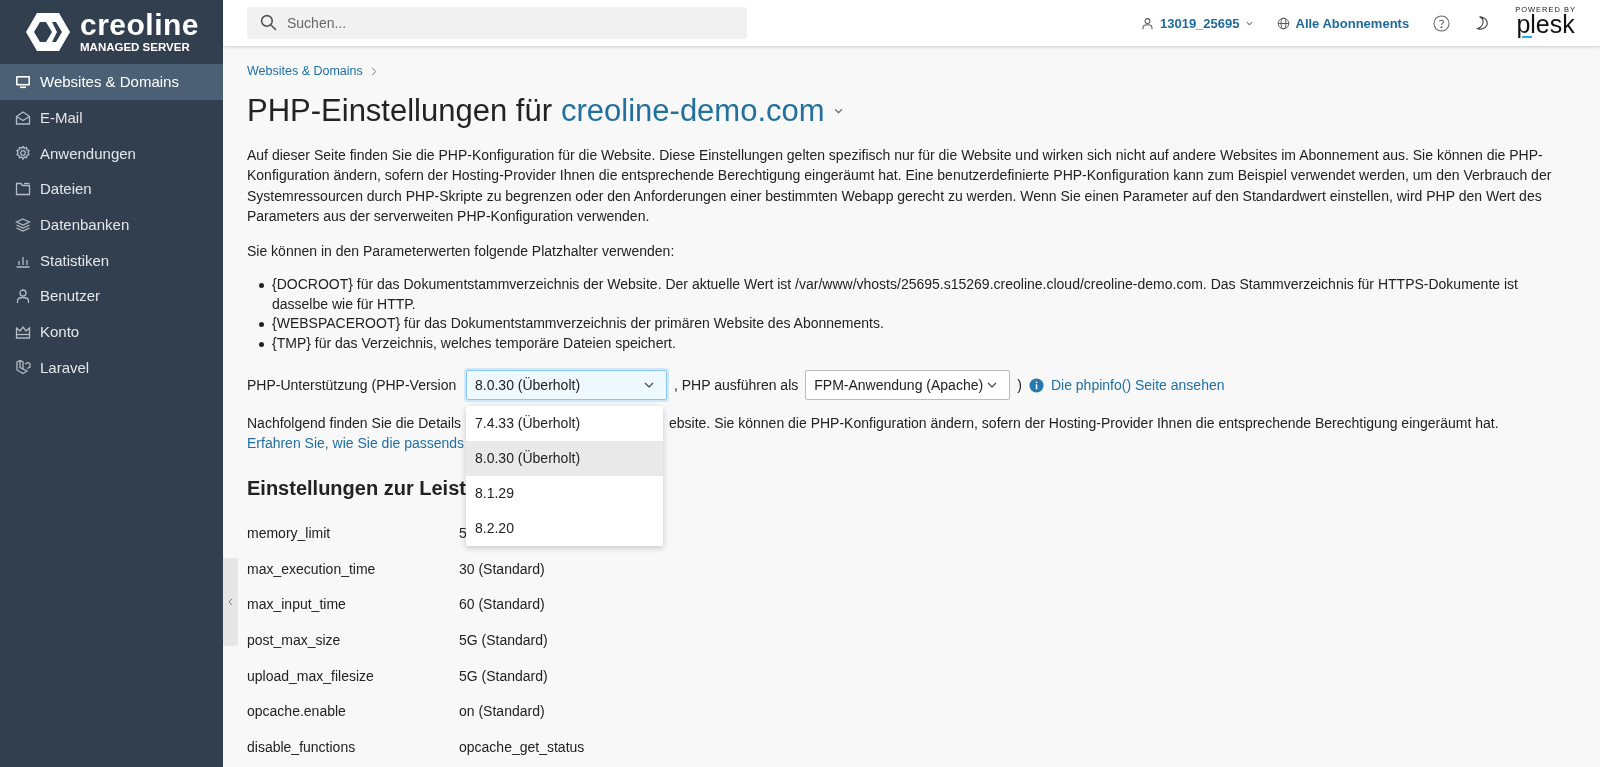 The width and height of the screenshot is (1600, 767). What do you see at coordinates (474, 343) in the screenshot?
I see `list-item-text: {TMP} für das Verzeichnis, welches temporäre Dateien speichert.` at bounding box center [474, 343].